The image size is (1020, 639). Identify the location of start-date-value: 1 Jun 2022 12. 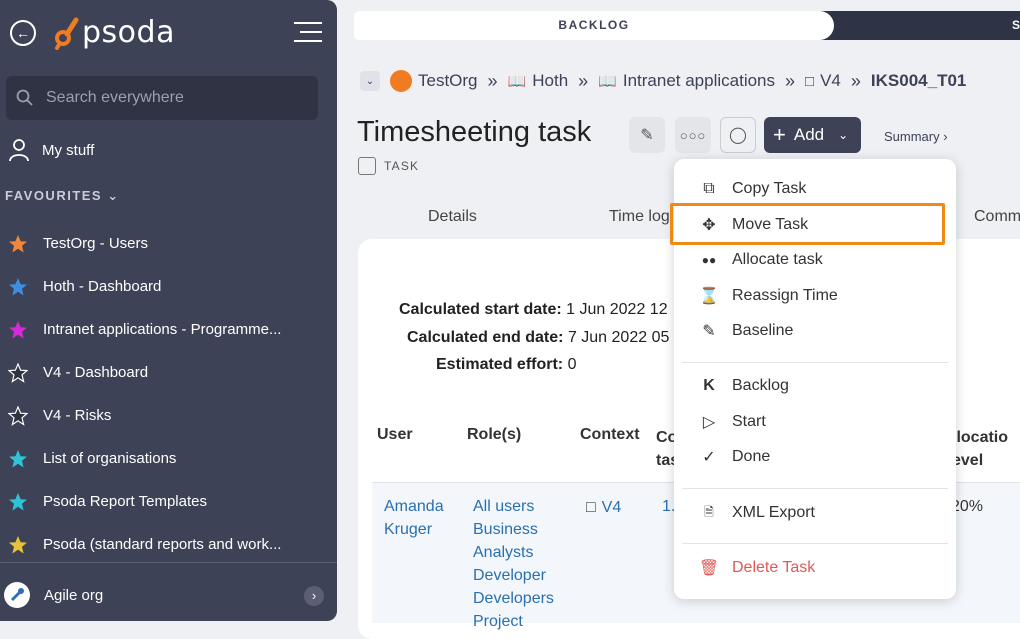
(617, 309).